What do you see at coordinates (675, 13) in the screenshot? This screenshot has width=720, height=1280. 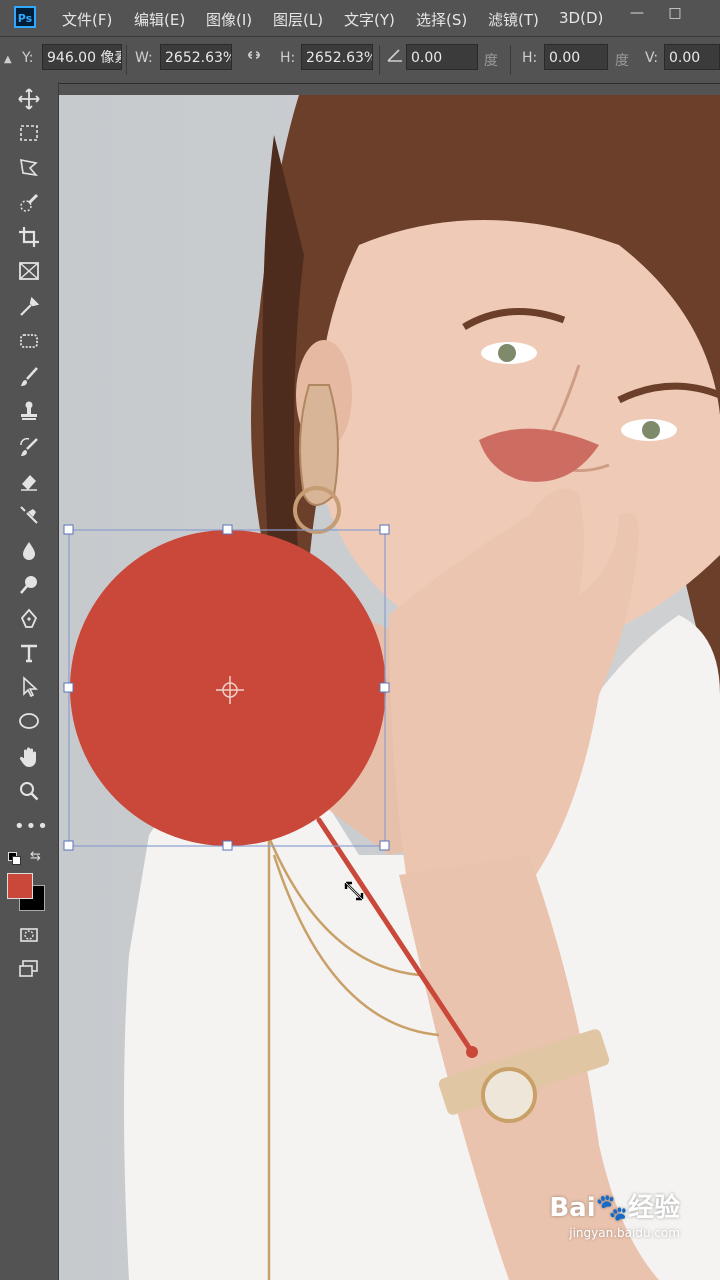 I see `maximize-button: □` at bounding box center [675, 13].